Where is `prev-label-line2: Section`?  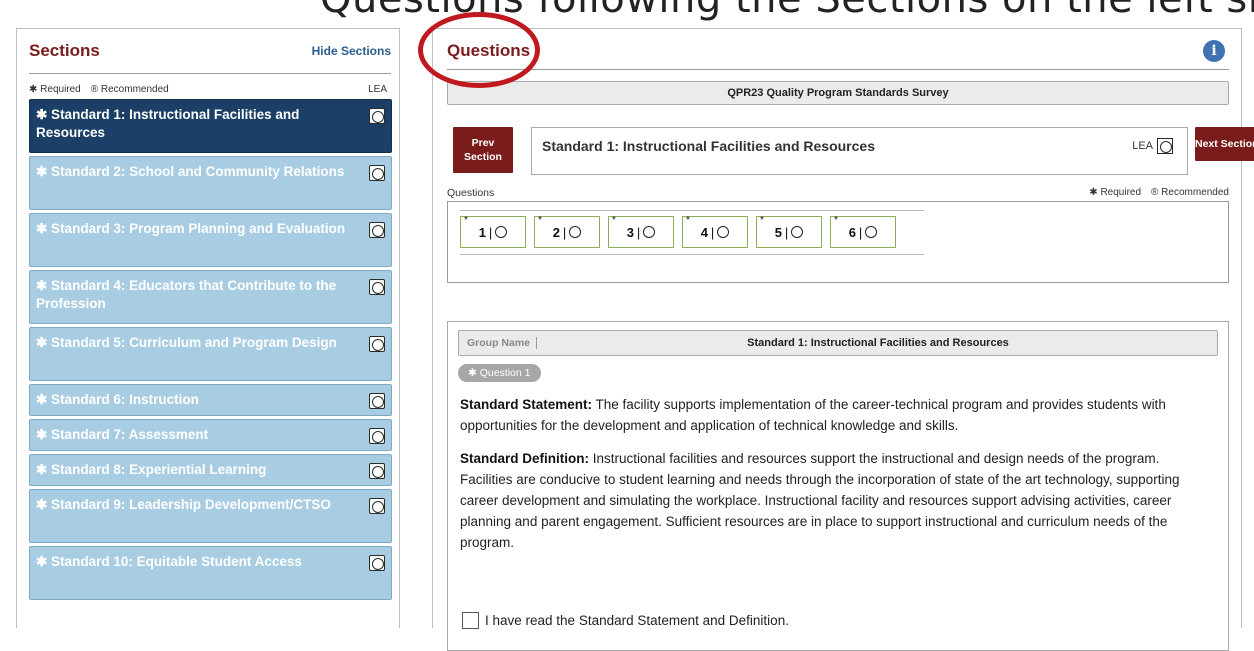 prev-label-line2: Section is located at coordinates (483, 157).